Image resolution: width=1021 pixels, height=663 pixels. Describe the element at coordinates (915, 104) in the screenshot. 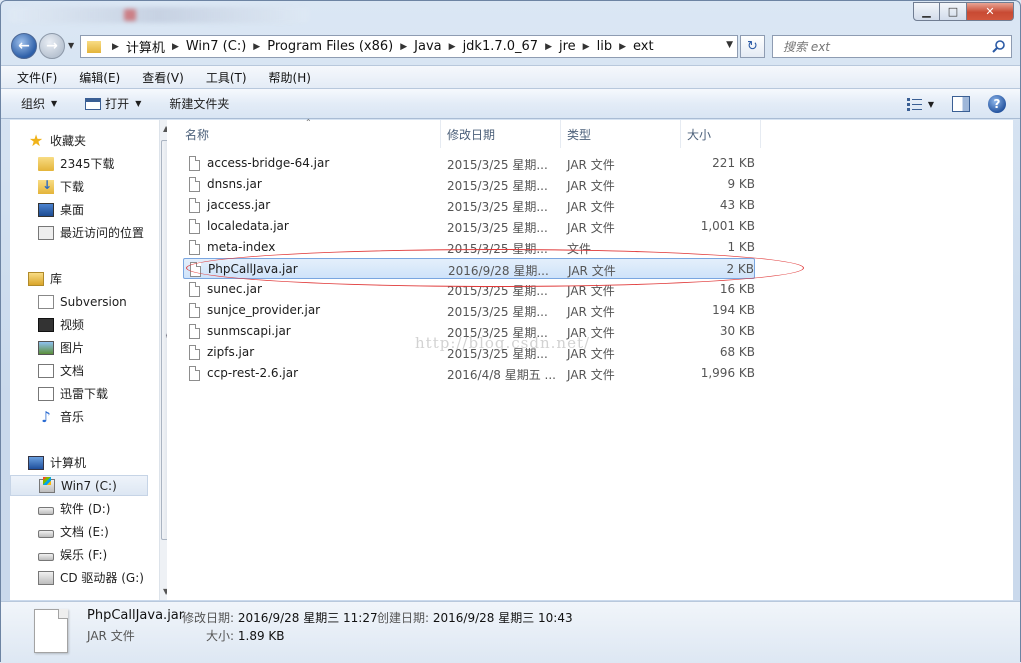

I see `view-options-icon` at that location.